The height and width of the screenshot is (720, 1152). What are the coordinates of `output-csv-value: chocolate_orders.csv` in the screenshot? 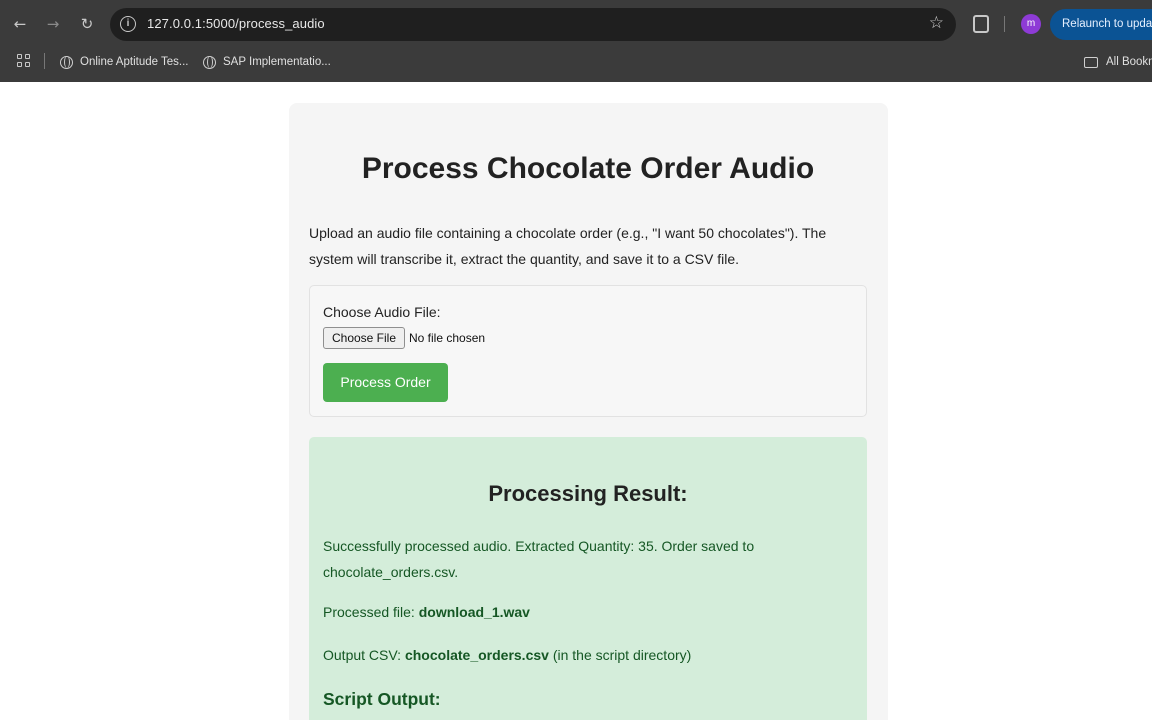 It's located at (476, 655).